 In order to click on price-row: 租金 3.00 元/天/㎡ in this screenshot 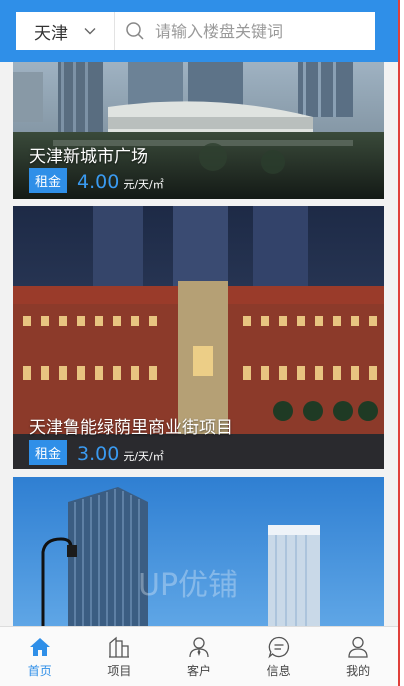, I will do `click(96, 453)`.